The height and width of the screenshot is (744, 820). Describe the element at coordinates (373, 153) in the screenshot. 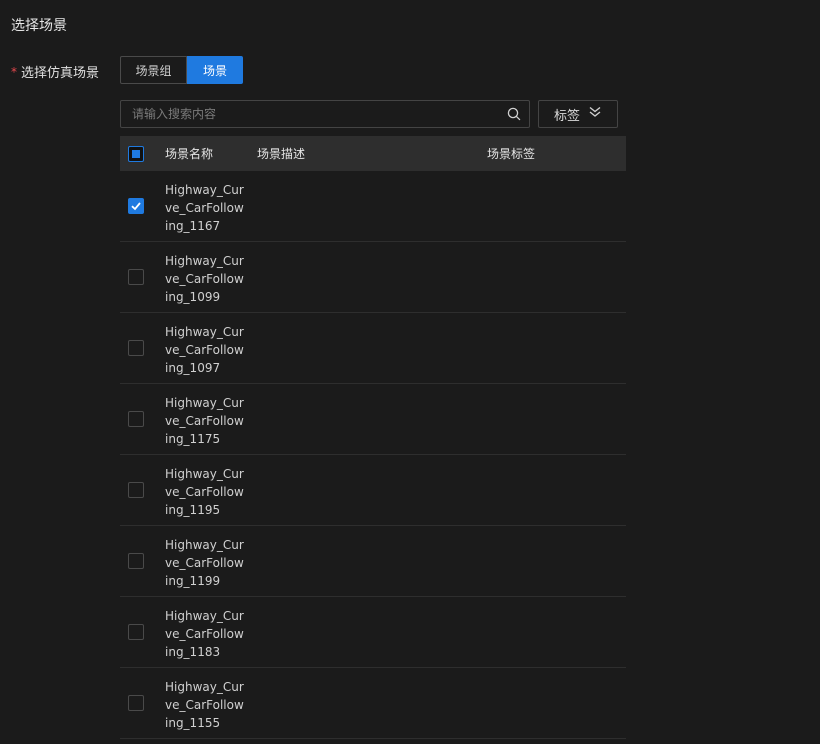

I see `table-header: 场景名称 场景描述 场景标签` at that location.